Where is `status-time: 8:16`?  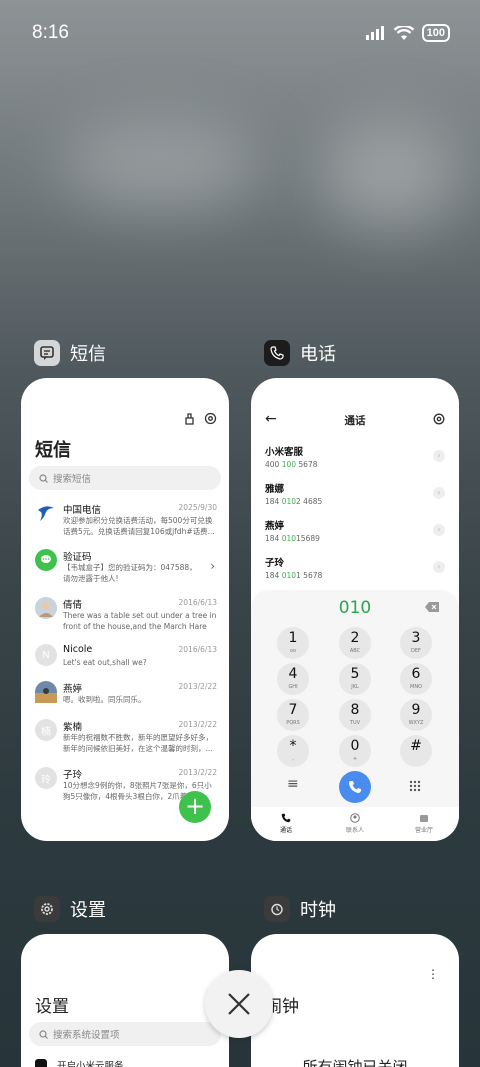
status-time: 8:16 is located at coordinates (50, 32).